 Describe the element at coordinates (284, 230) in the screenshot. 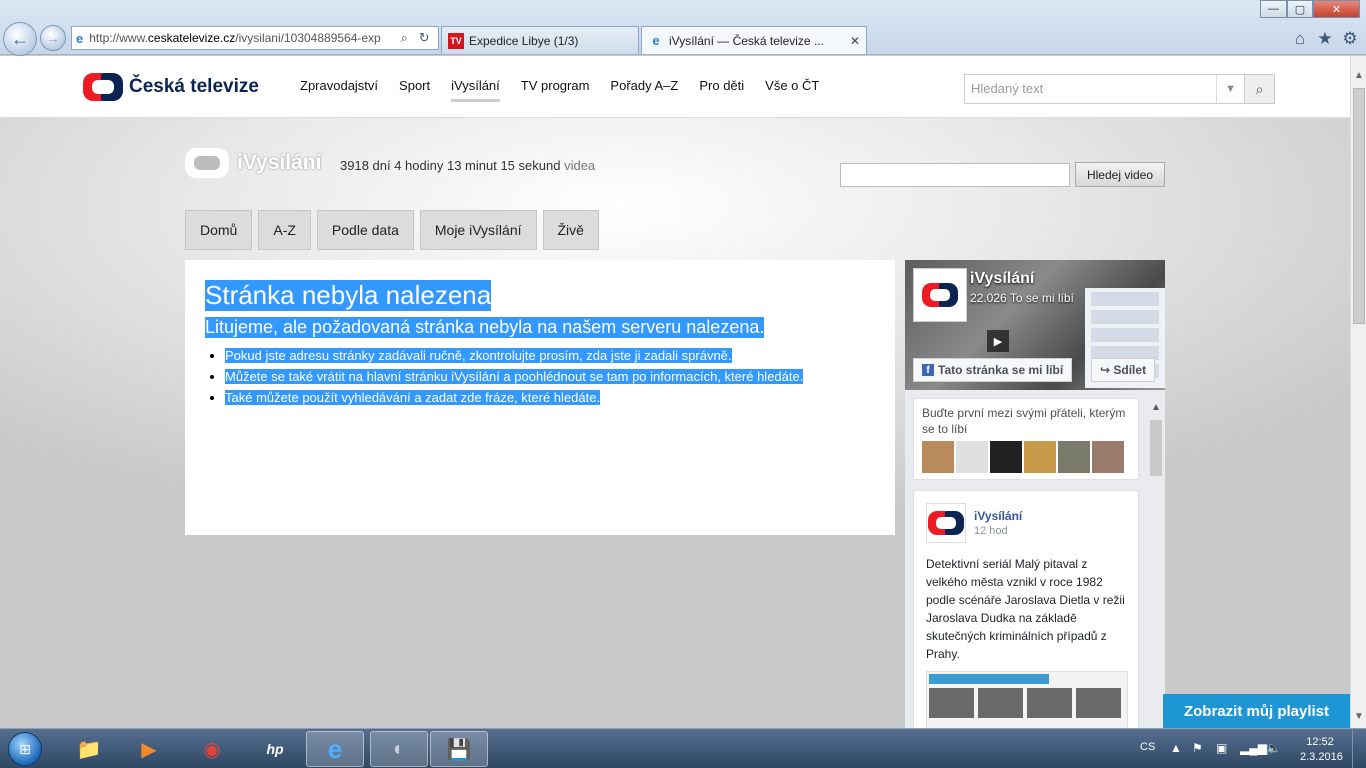

I see `tab-a-z: A-Z` at that location.